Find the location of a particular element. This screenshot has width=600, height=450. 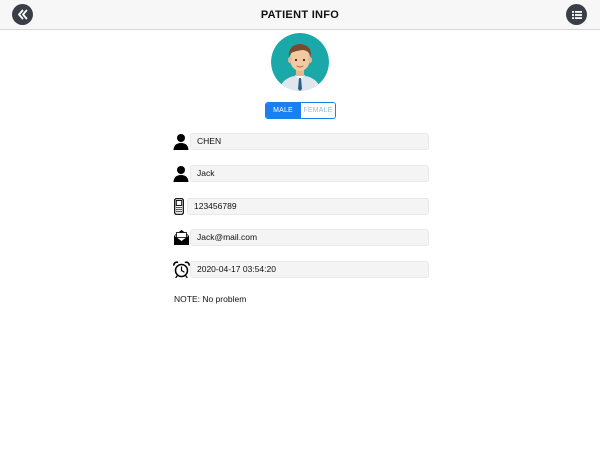

gender-selector: MALE FEMALE is located at coordinates (300, 110).